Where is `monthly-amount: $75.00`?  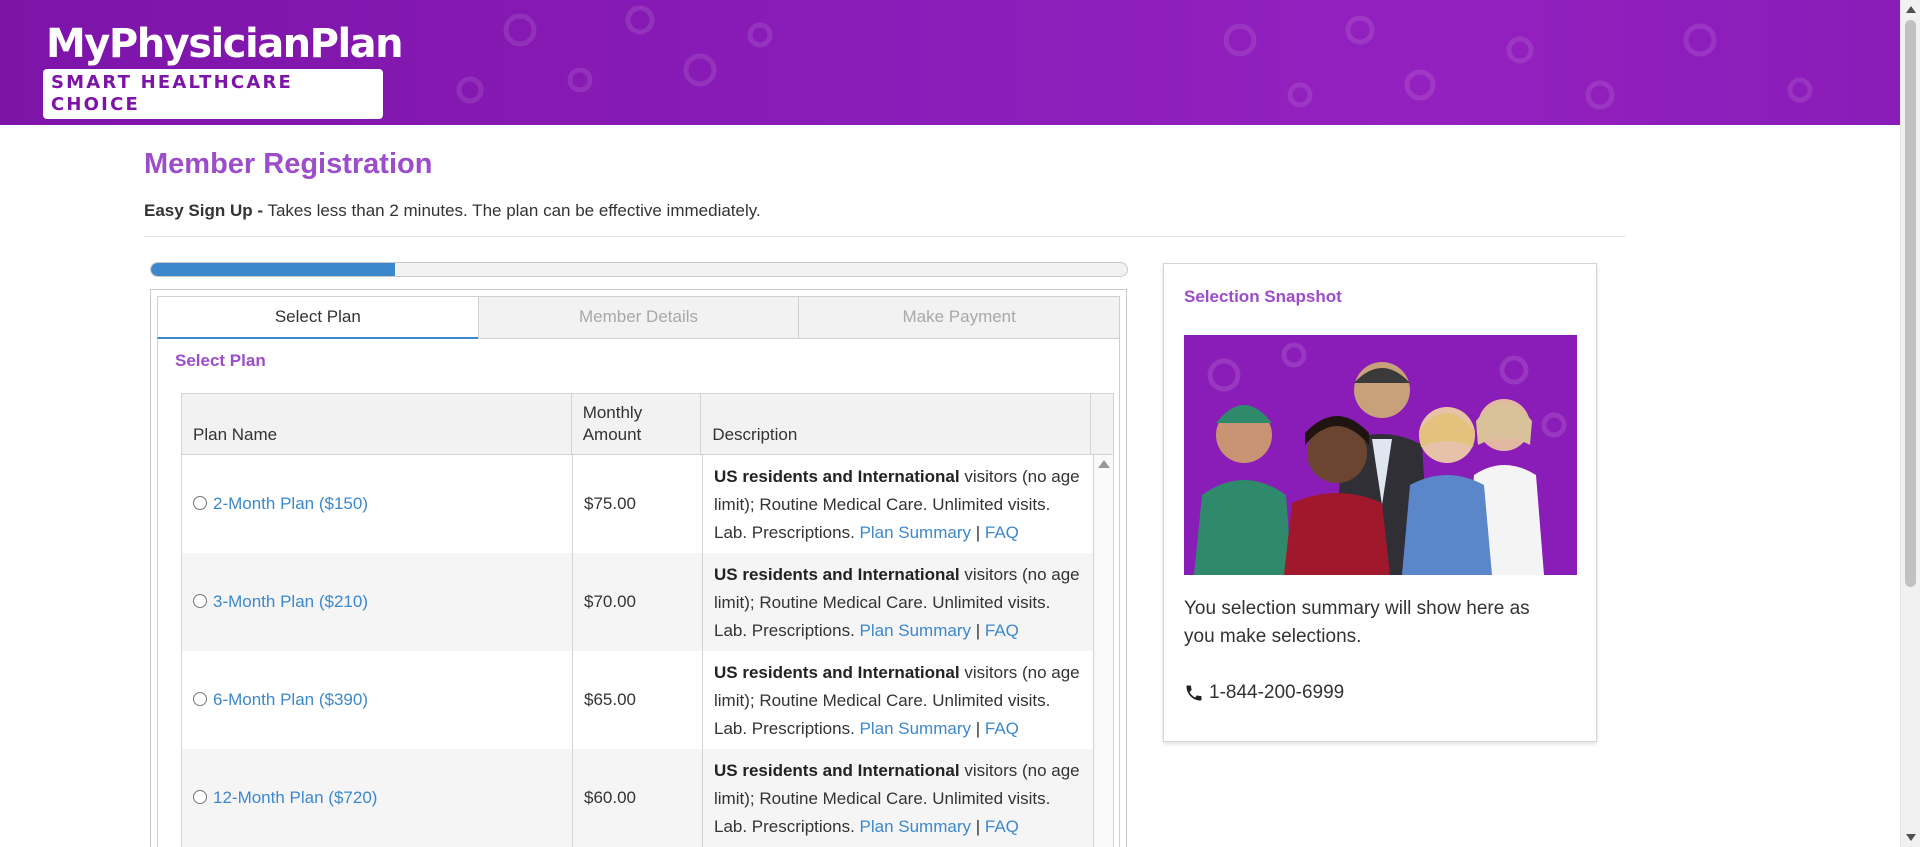 monthly-amount: $75.00 is located at coordinates (638, 504).